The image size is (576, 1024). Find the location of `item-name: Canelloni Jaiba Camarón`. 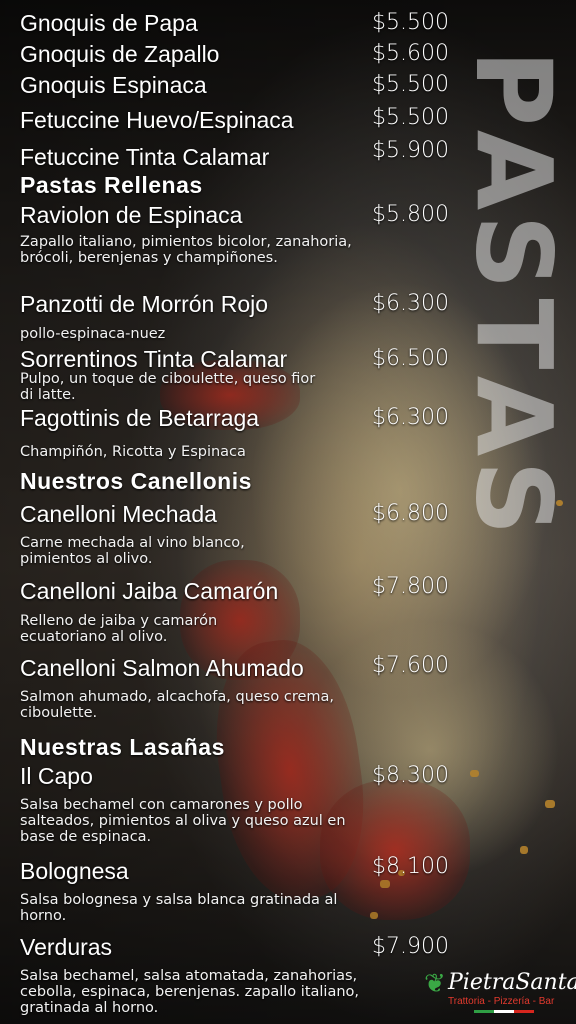

item-name: Canelloni Jaiba Camarón is located at coordinates (149, 591).